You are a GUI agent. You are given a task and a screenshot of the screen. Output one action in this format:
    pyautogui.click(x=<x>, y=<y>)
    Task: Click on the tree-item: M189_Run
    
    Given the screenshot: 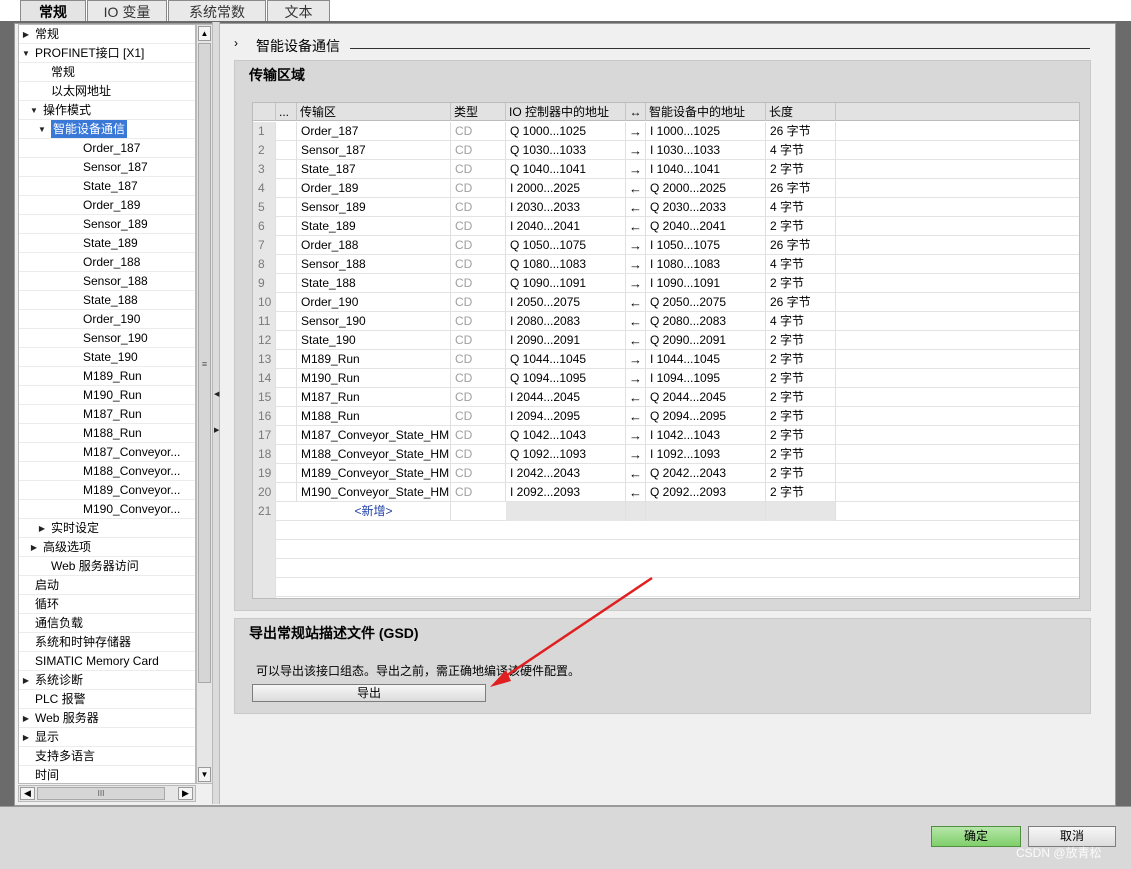 What is the action you would take?
    pyautogui.click(x=107, y=376)
    